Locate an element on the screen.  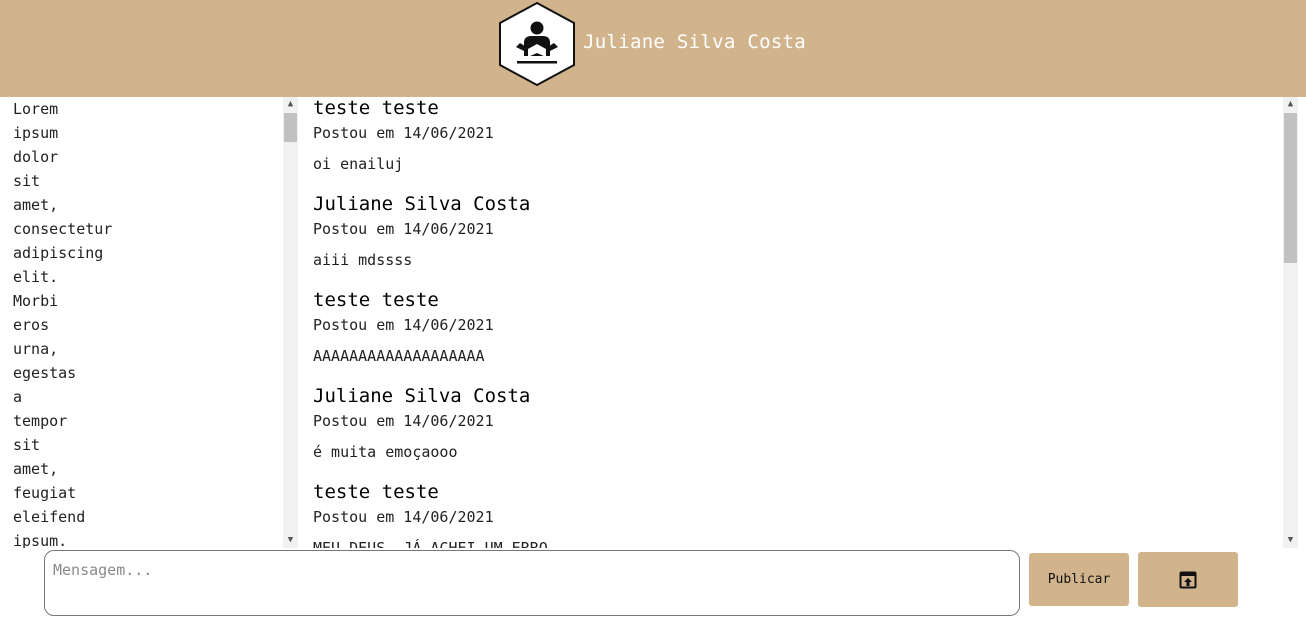
sidebar-word: feugiat is located at coordinates (45, 493).